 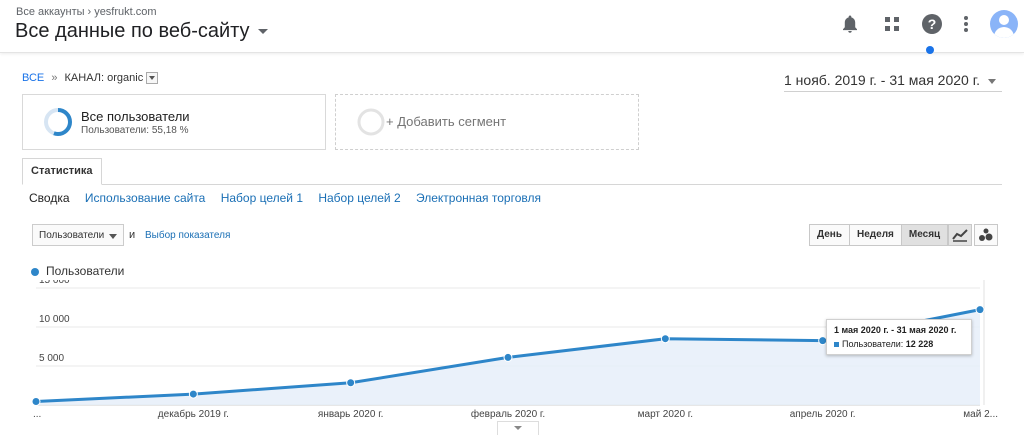 I want to click on tooltip-title: 1 мая 2020 г. - 31 мая 2020 г., so click(x=895, y=330).